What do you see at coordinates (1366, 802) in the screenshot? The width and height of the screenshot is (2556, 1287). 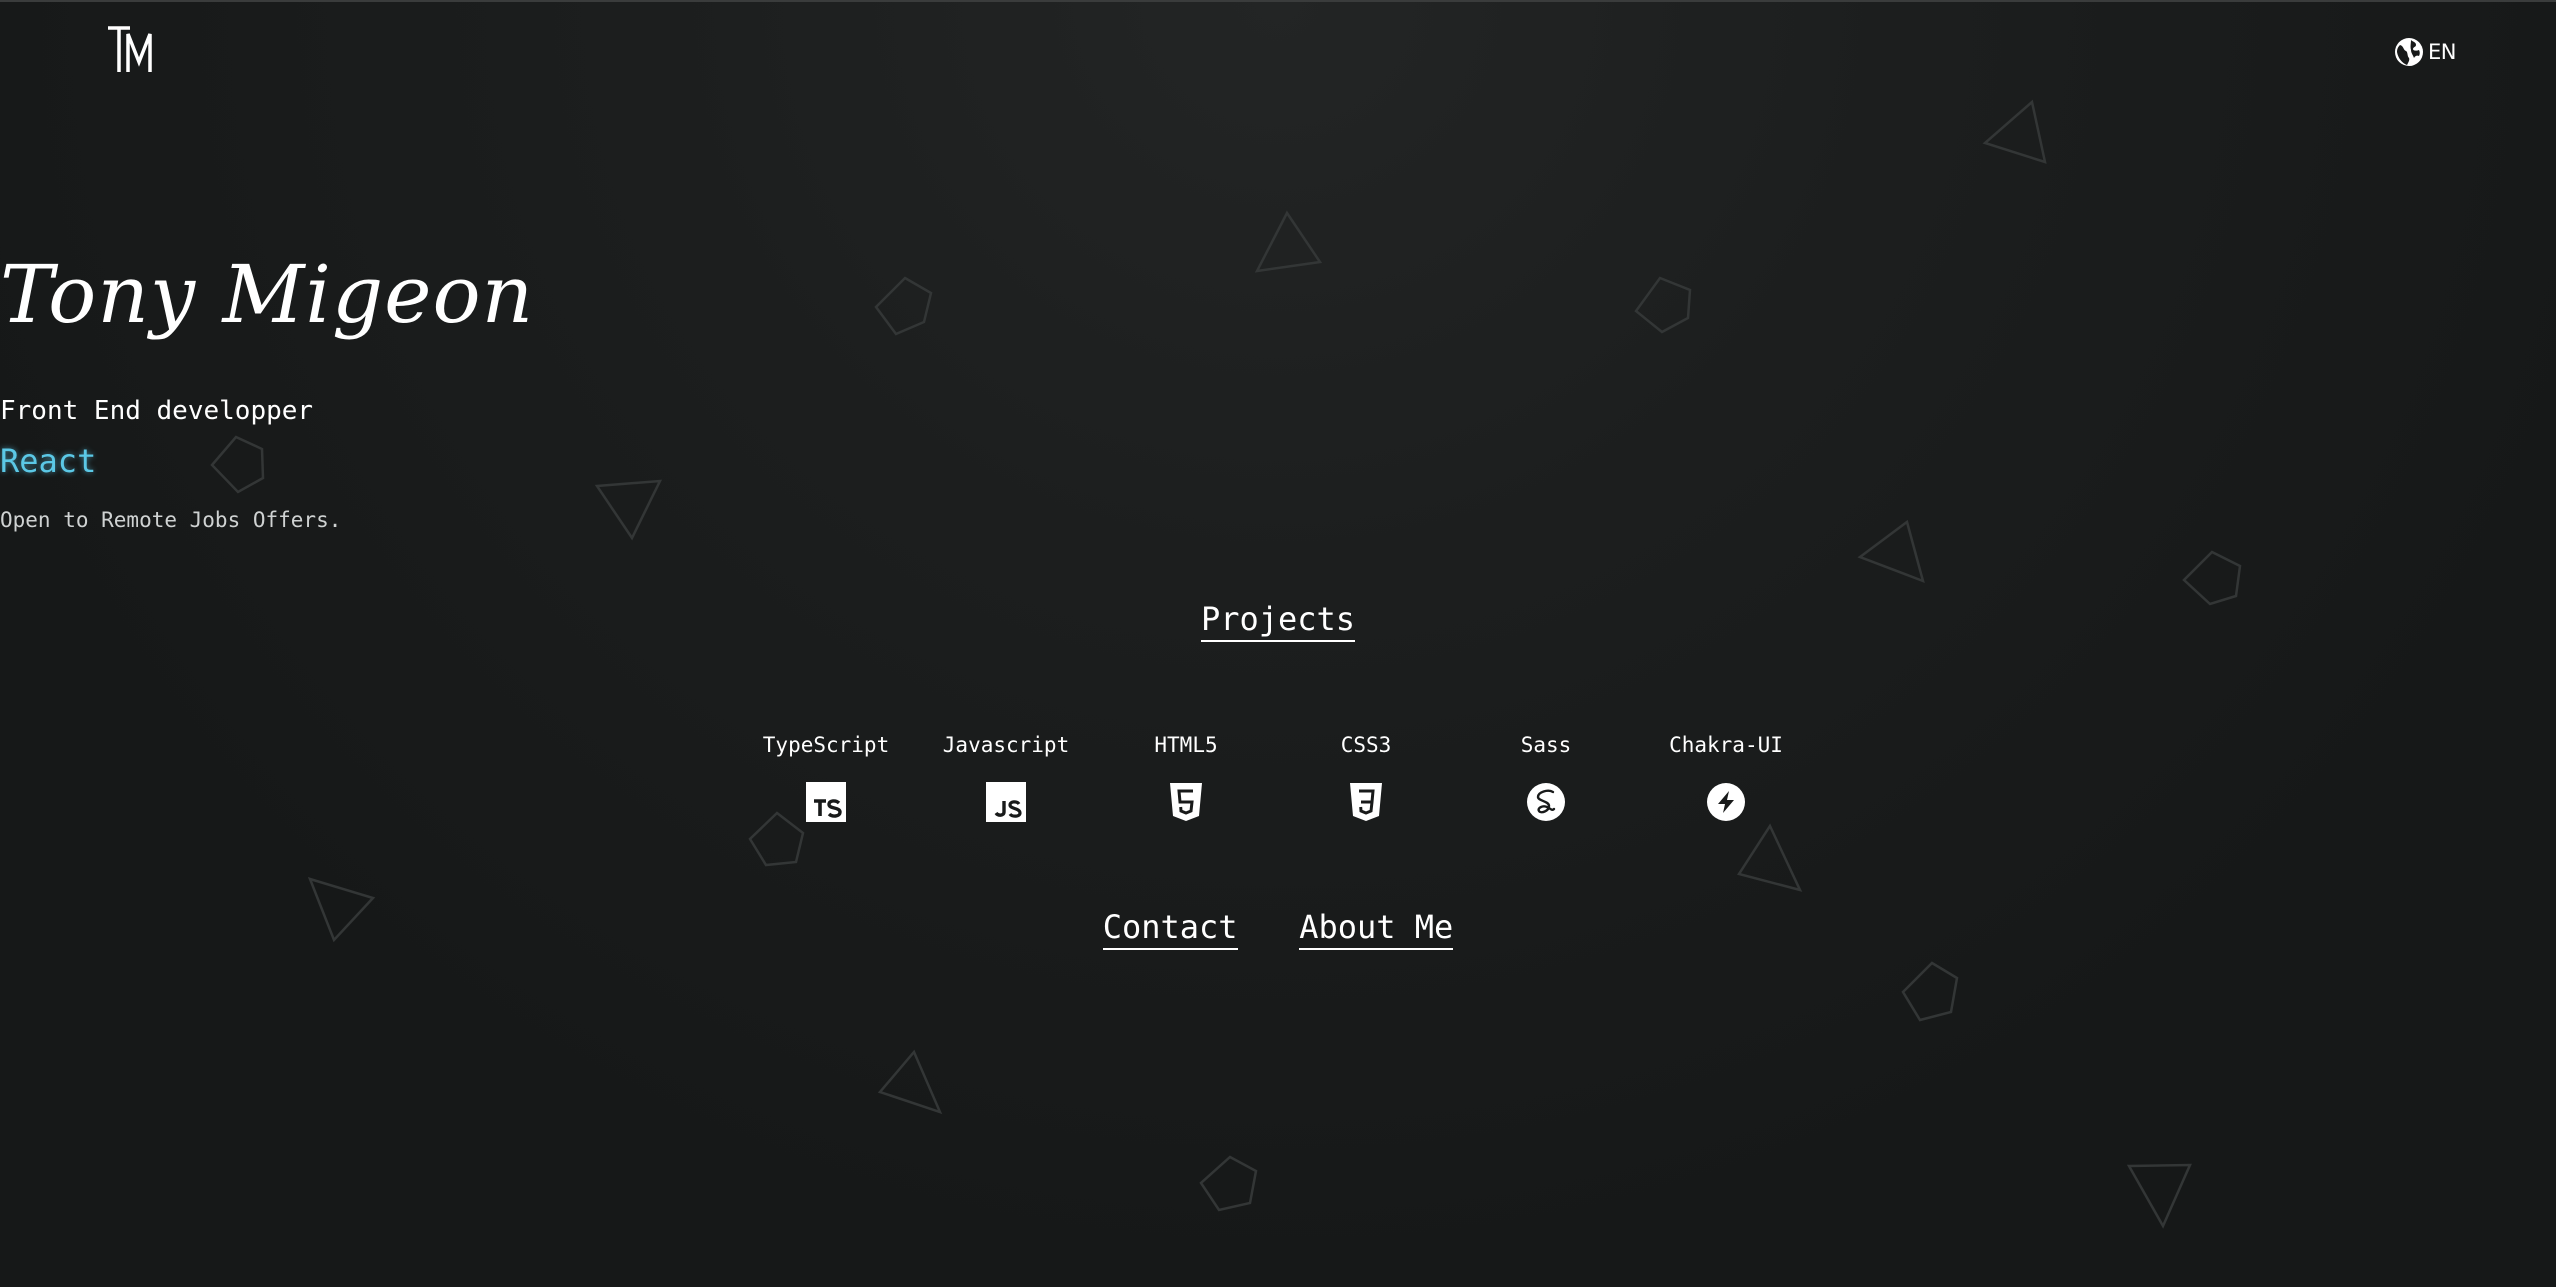 I see `css3-icon` at bounding box center [1366, 802].